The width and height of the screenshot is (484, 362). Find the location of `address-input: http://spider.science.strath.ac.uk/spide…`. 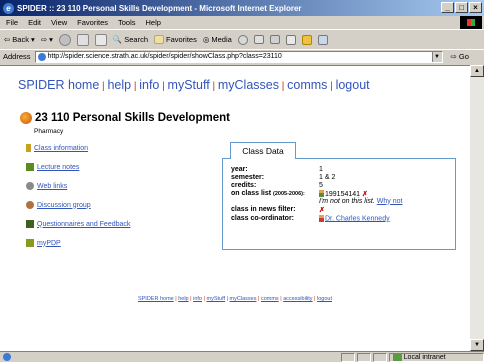

address-input: http://spider.science.strath.ac.uk/spide… is located at coordinates (238, 56).